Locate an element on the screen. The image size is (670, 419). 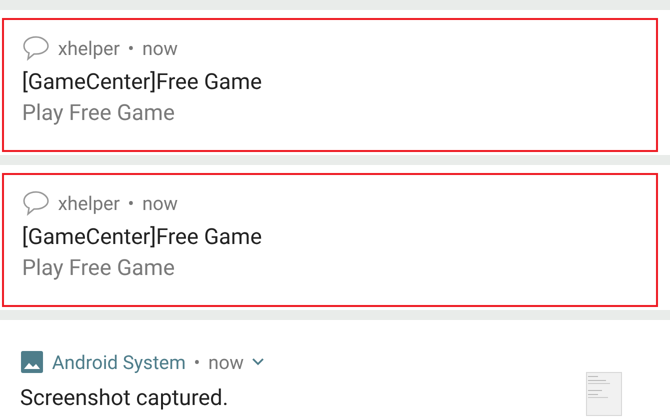
image-icon is located at coordinates (32, 362).